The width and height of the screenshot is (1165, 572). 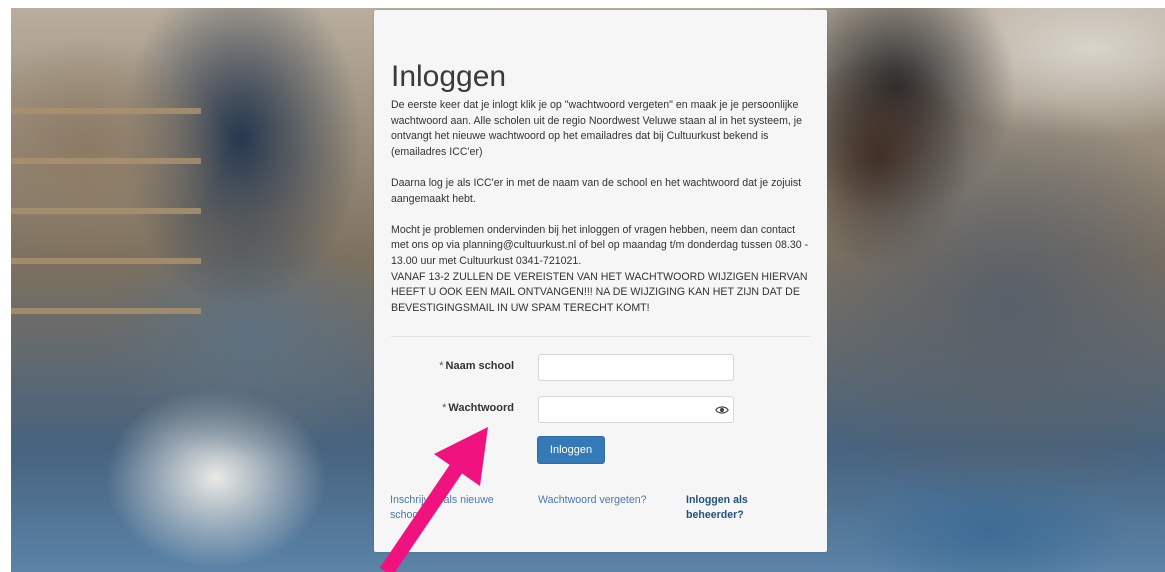 I want to click on password-input, so click(x=636, y=409).